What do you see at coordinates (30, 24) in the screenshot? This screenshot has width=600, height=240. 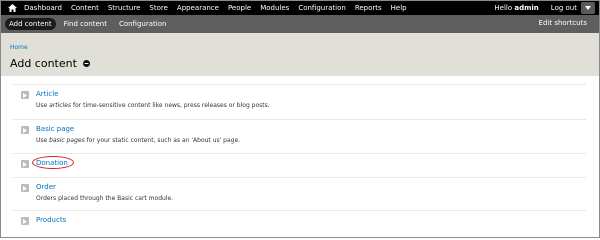 I see `shortcut-add-content: Add content` at bounding box center [30, 24].